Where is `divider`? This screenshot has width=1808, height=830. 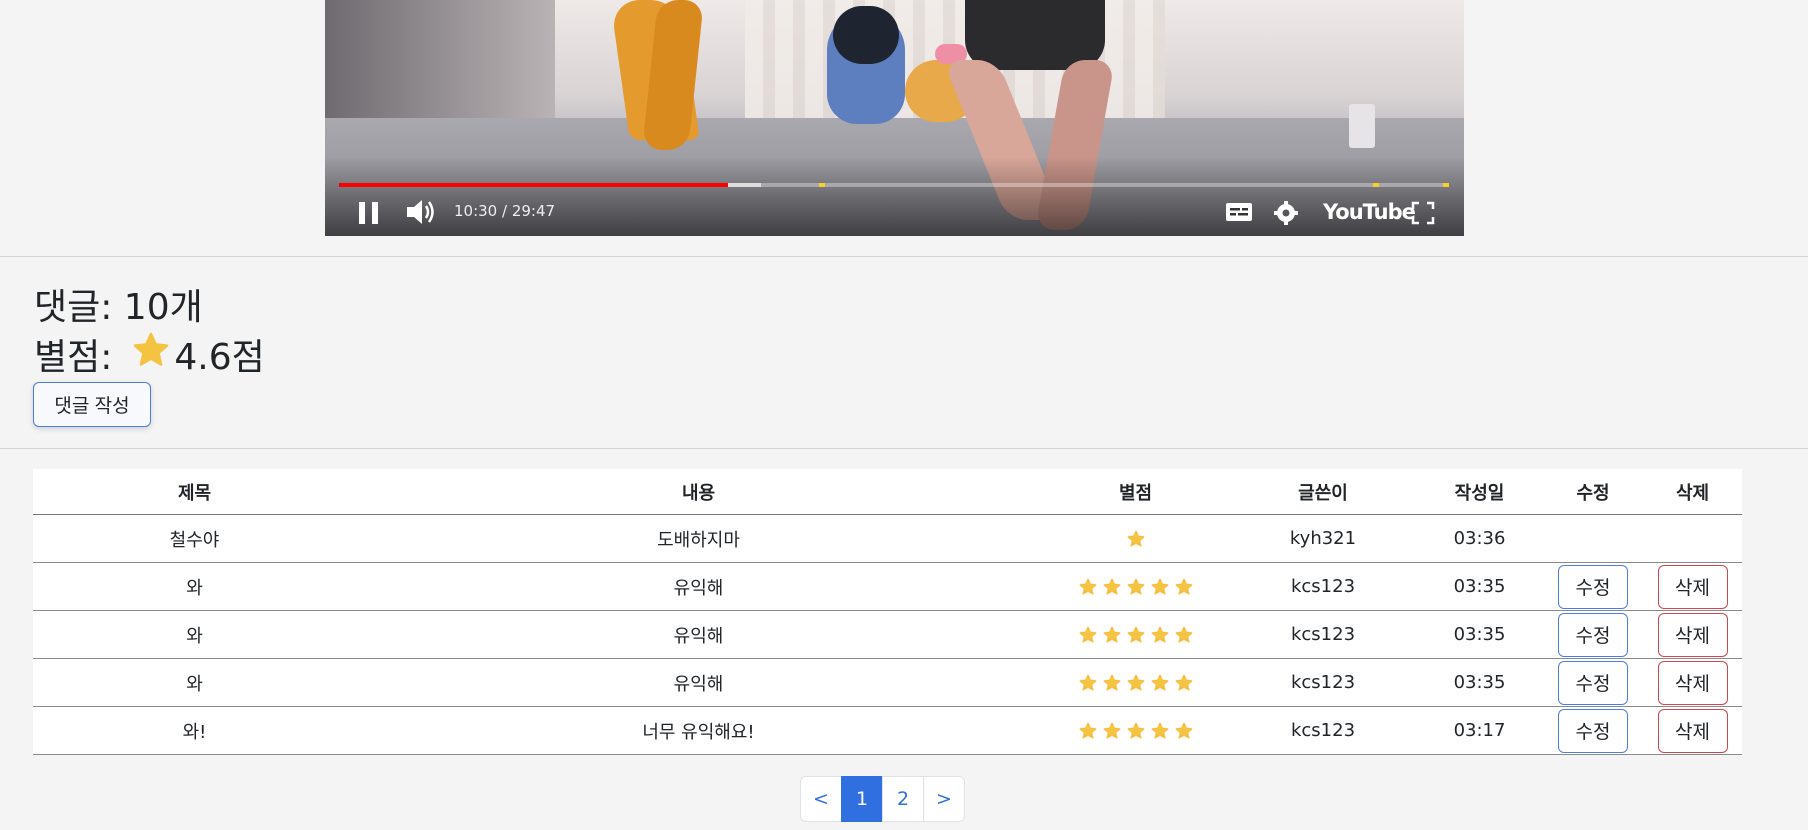
divider is located at coordinates (904, 256).